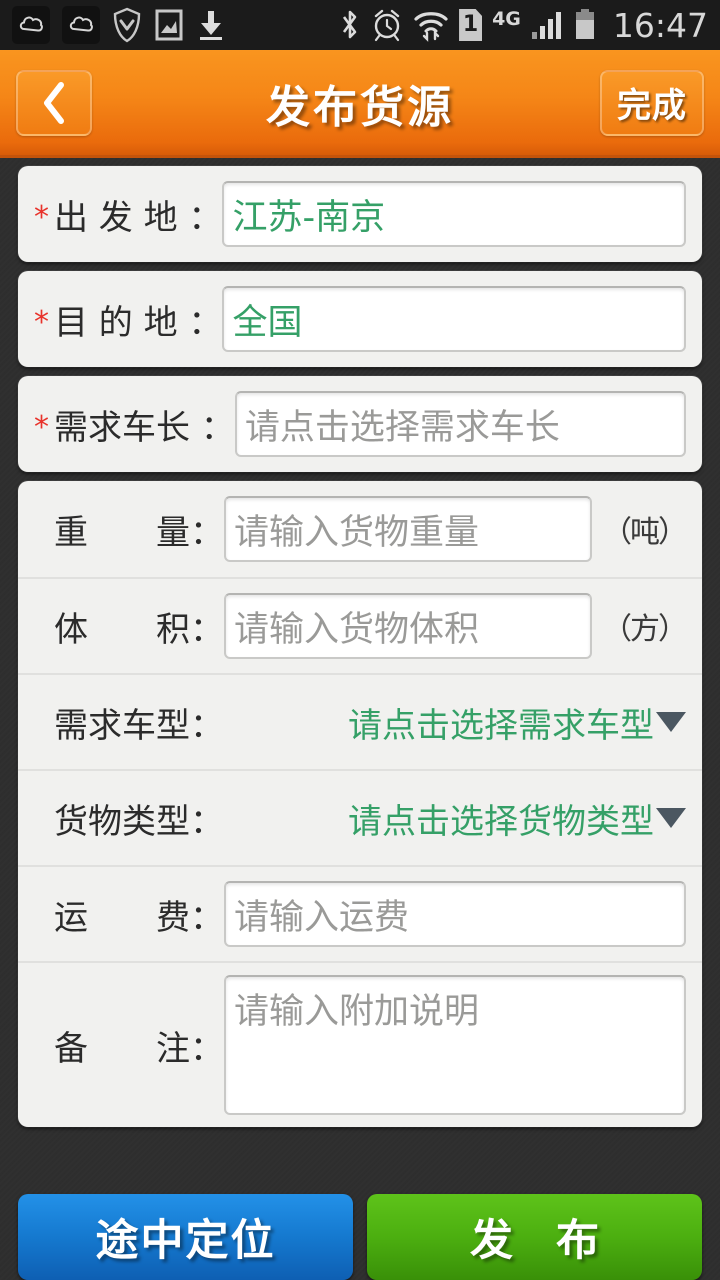 The width and height of the screenshot is (720, 1280). I want to click on truck-type-value: 请点击选择需求车型, so click(501, 725).